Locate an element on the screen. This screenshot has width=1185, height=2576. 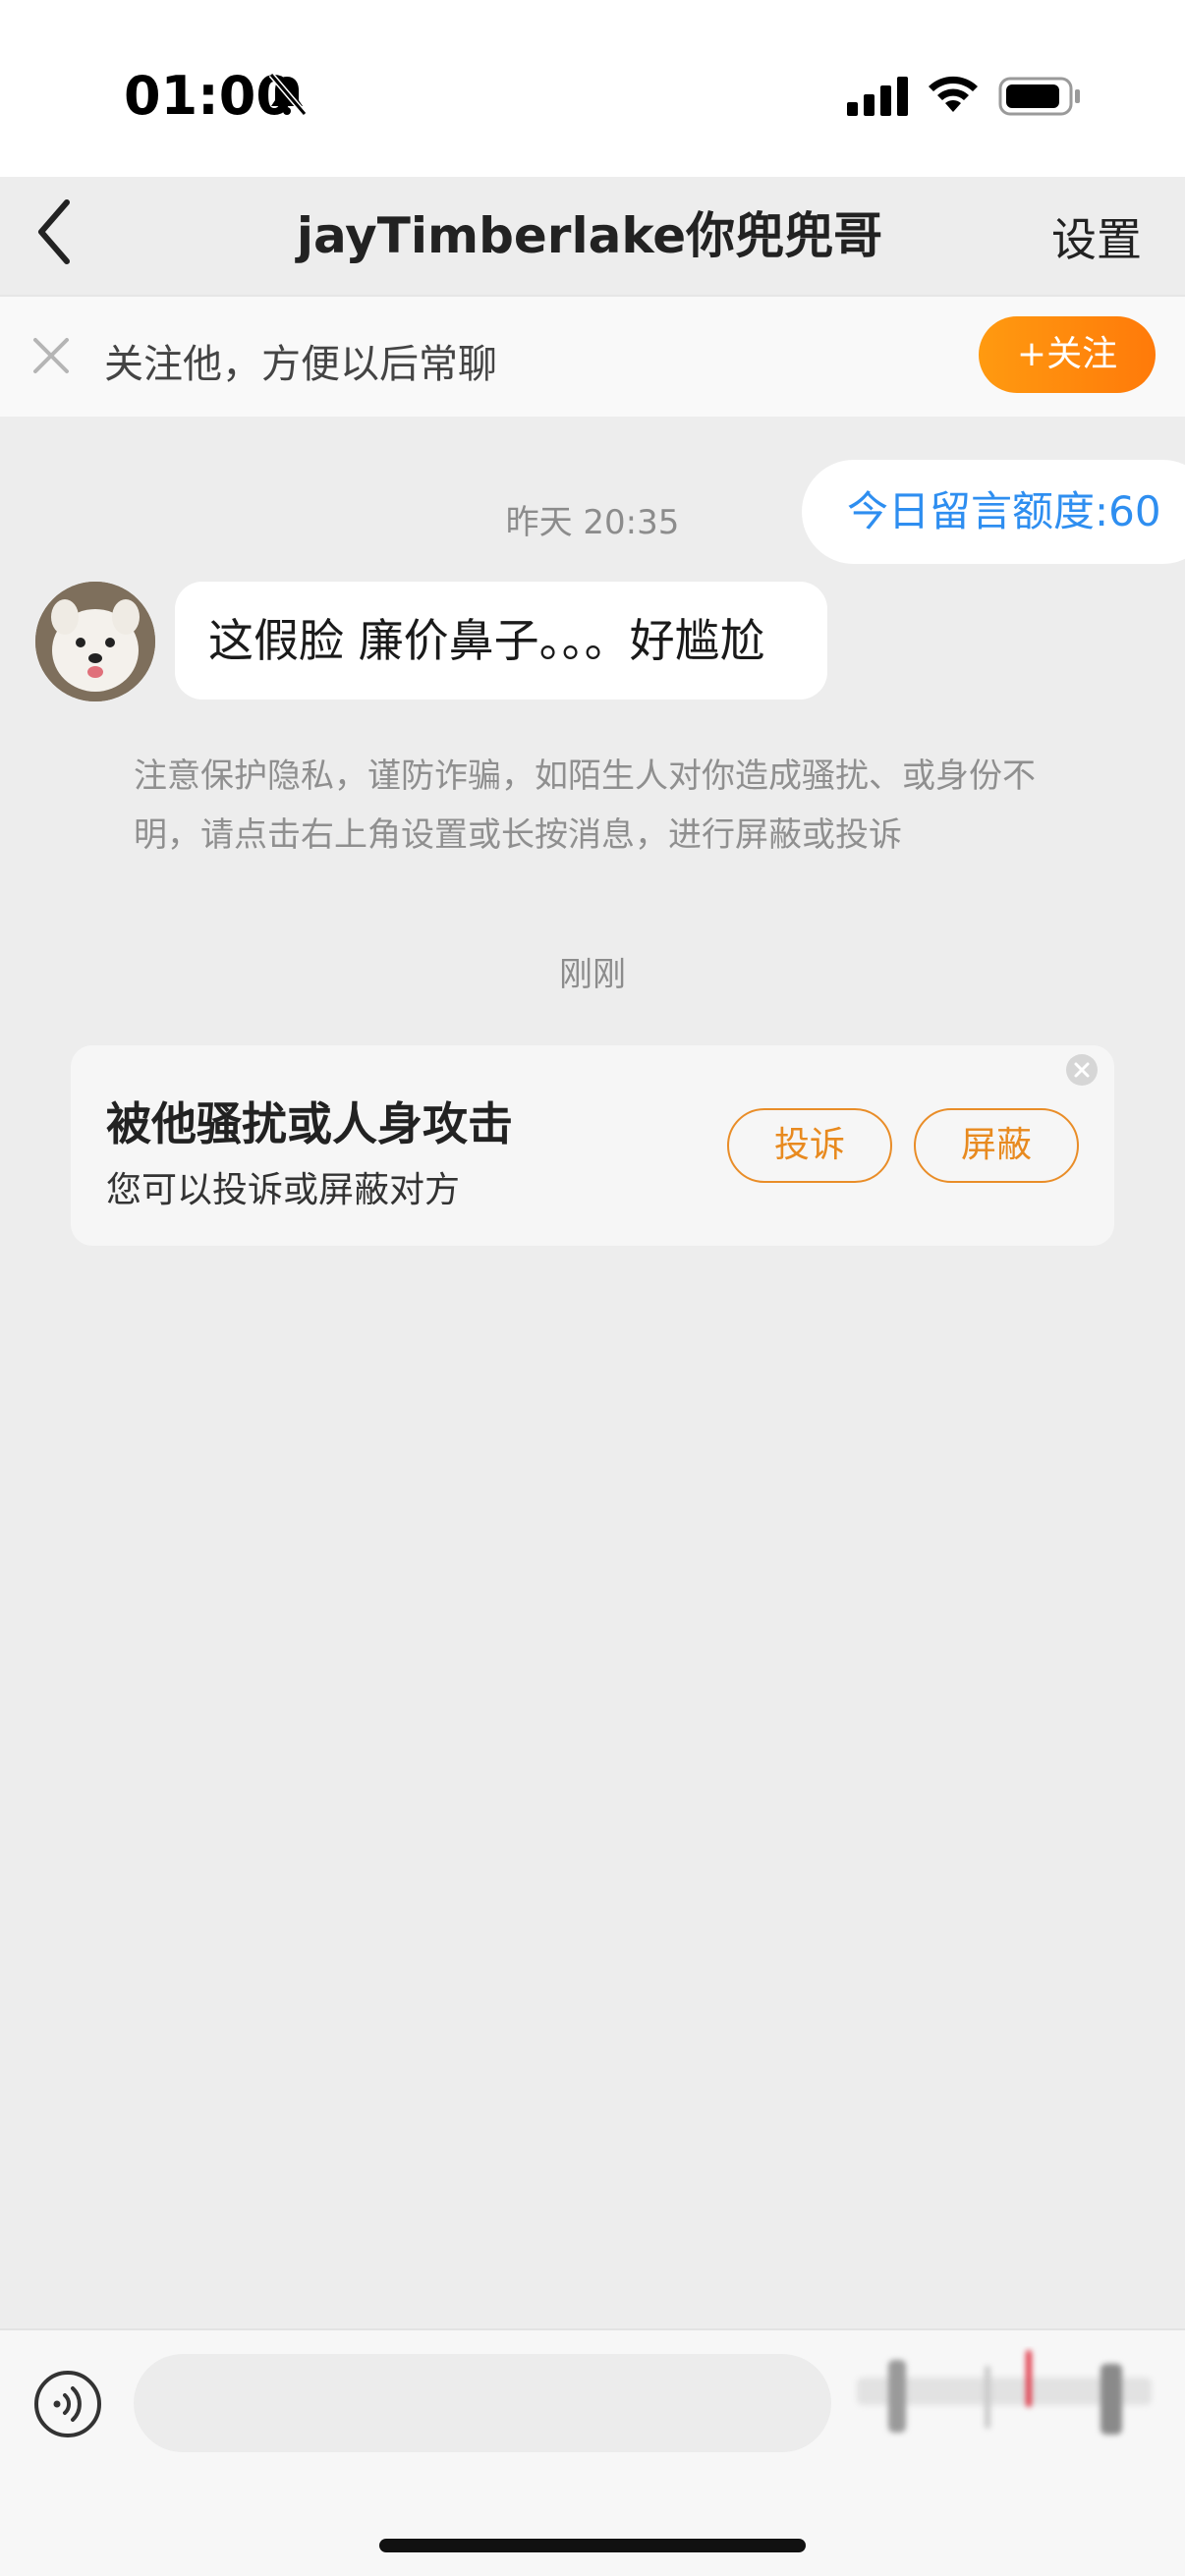
wifi-icon is located at coordinates (954, 94).